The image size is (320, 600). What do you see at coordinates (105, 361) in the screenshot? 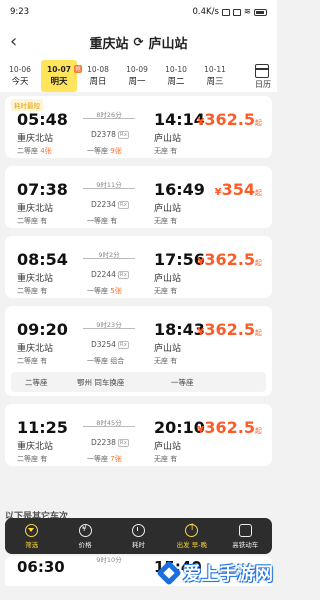
I see `seat-availability: 一等座 组合` at bounding box center [105, 361].